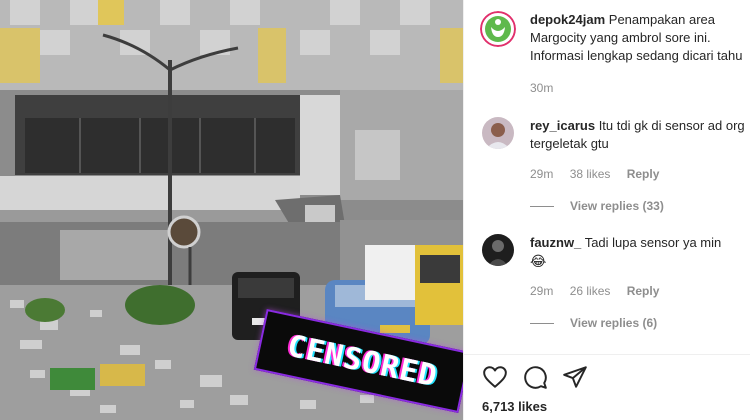  I want to click on comment-text: Tadi lupa sensor ya min, so click(653, 242).